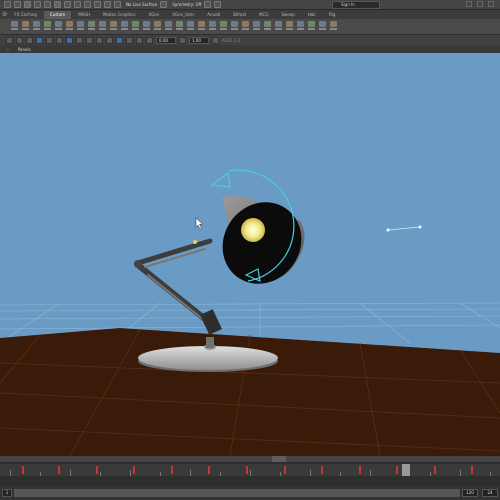 Image resolution: width=500 pixels, height=500 pixels. I want to click on color-space-select: ACES 1.0, so click(231, 40).